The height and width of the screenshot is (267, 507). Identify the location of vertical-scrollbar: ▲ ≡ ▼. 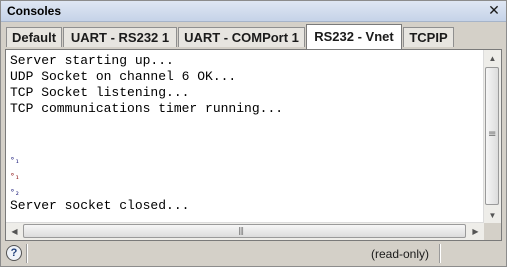
(492, 137).